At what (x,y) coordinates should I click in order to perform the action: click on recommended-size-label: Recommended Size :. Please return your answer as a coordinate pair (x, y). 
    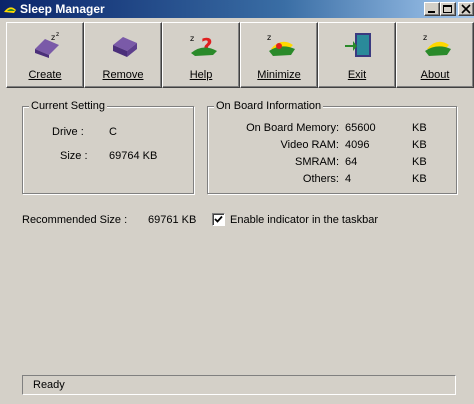
    Looking at the image, I should click on (75, 220).